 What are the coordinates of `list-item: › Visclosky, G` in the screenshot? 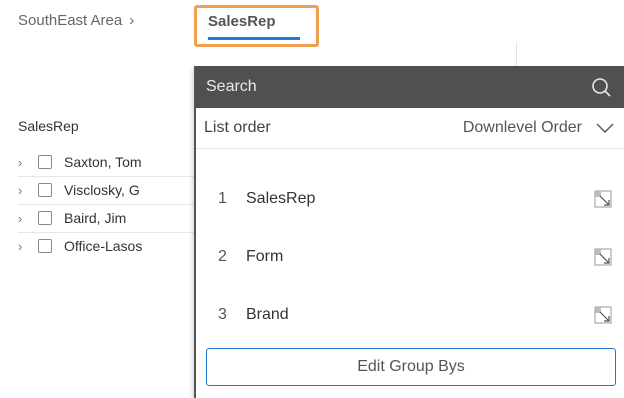 It's located at (108, 190).